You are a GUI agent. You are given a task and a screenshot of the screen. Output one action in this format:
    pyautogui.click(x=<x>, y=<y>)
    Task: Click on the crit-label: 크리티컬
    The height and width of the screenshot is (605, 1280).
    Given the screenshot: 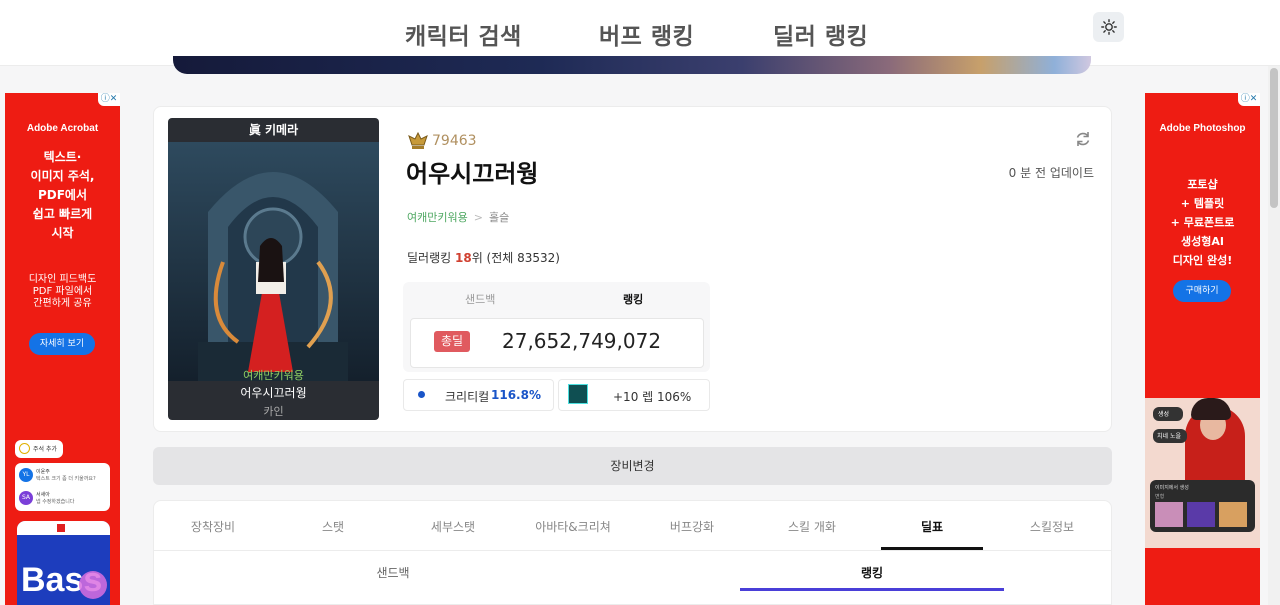 What is the action you would take?
    pyautogui.click(x=467, y=397)
    